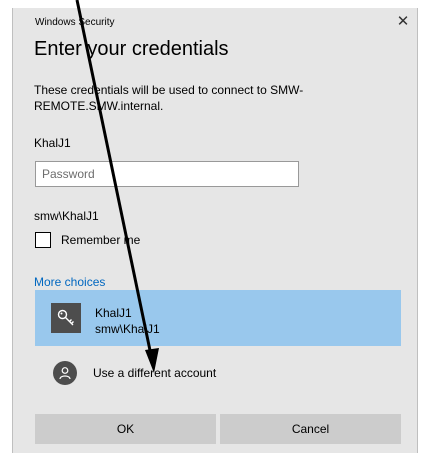 Image resolution: width=428 pixels, height=461 pixels. Describe the element at coordinates (218, 318) in the screenshot. I see `account-option-selected: KhalJ1 smw\KhalJ1` at that location.